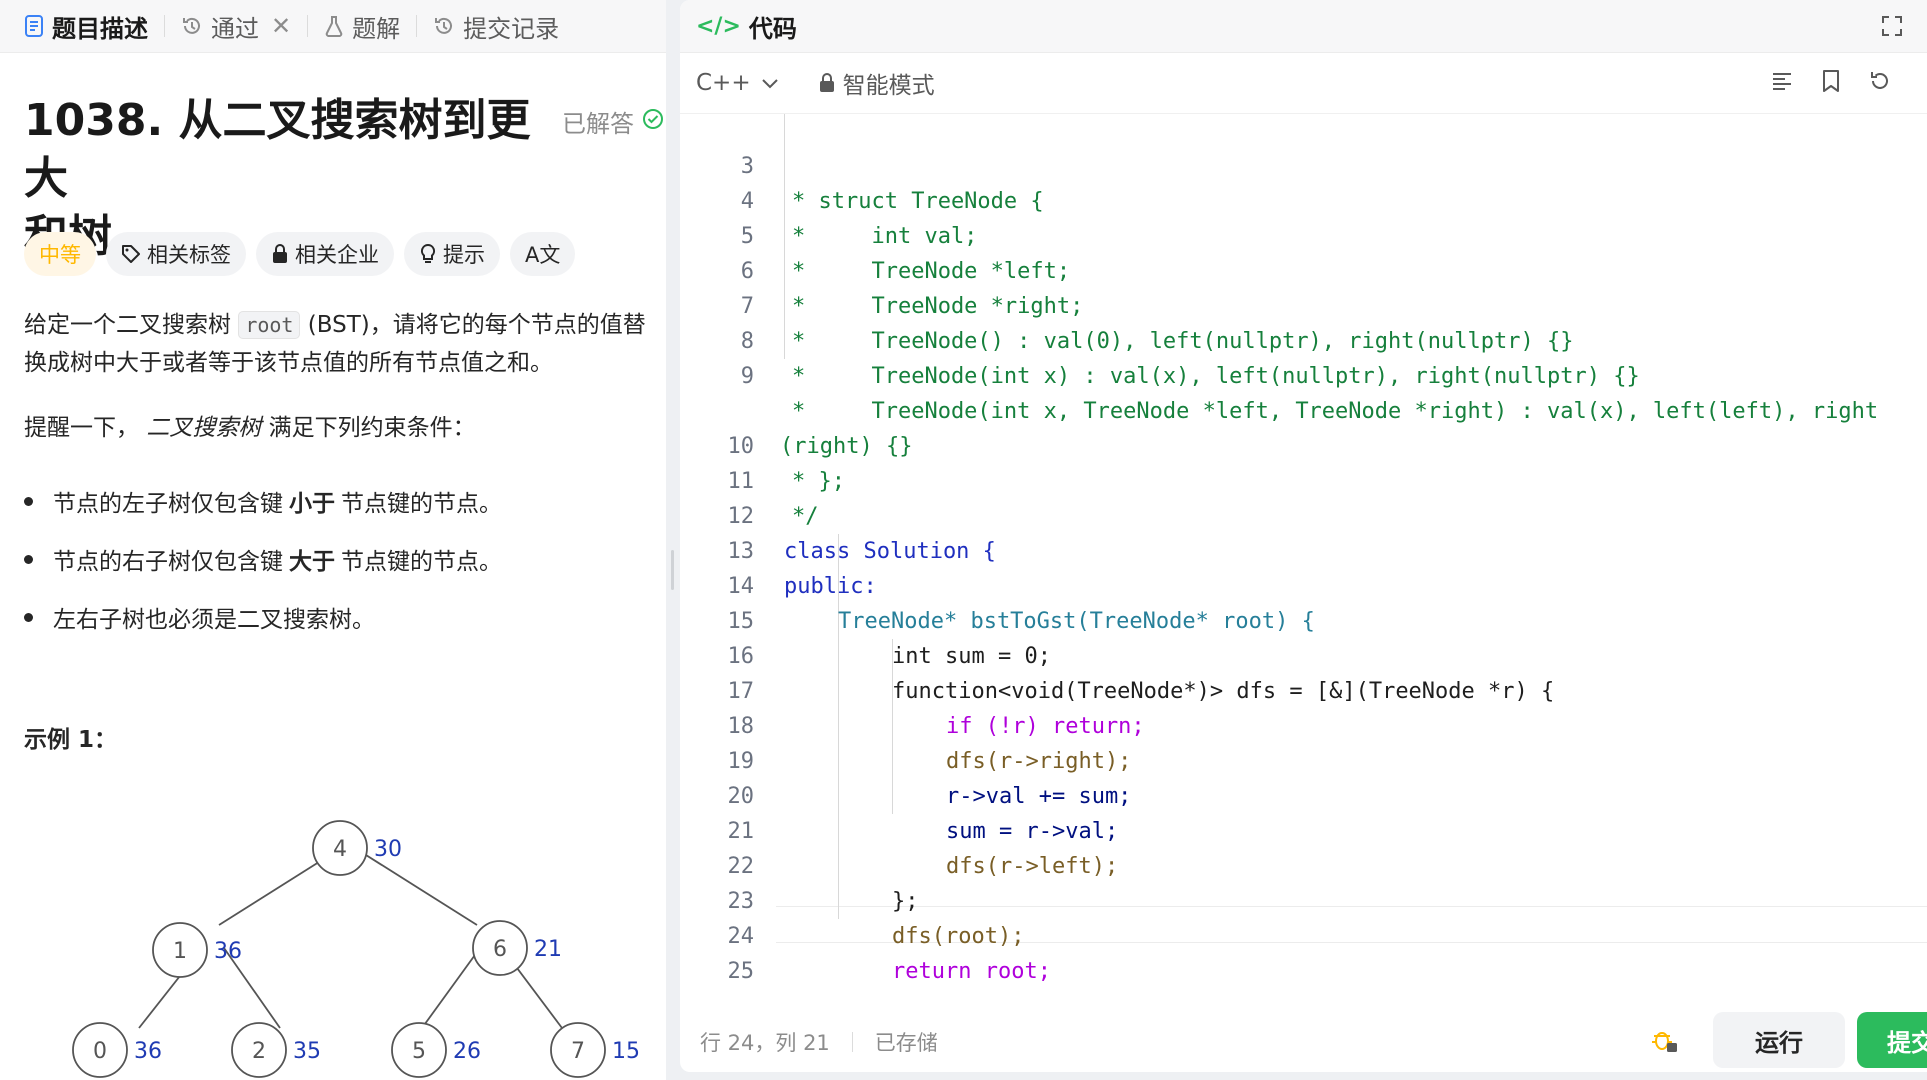 The height and width of the screenshot is (1080, 1927). What do you see at coordinates (1045, 726) in the screenshot?
I see `code-text: if (!r) return;` at bounding box center [1045, 726].